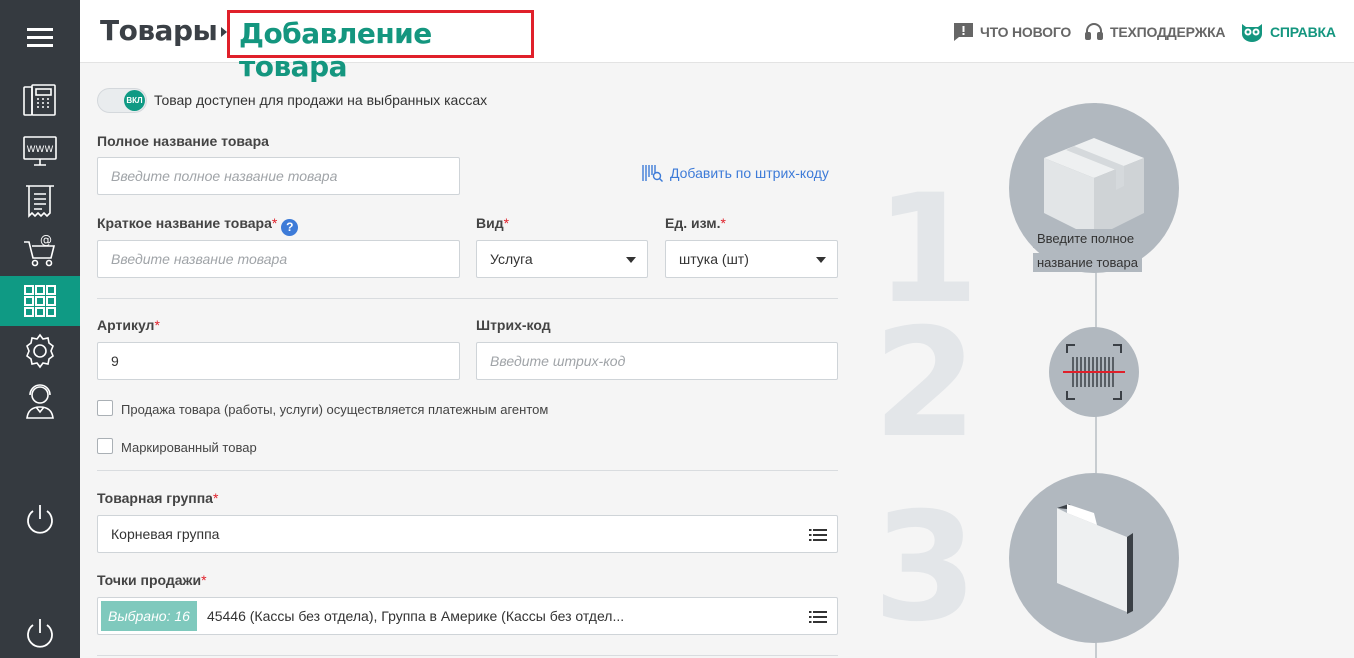  Describe the element at coordinates (1252, 33) in the screenshot. I see `owl-icon` at that location.